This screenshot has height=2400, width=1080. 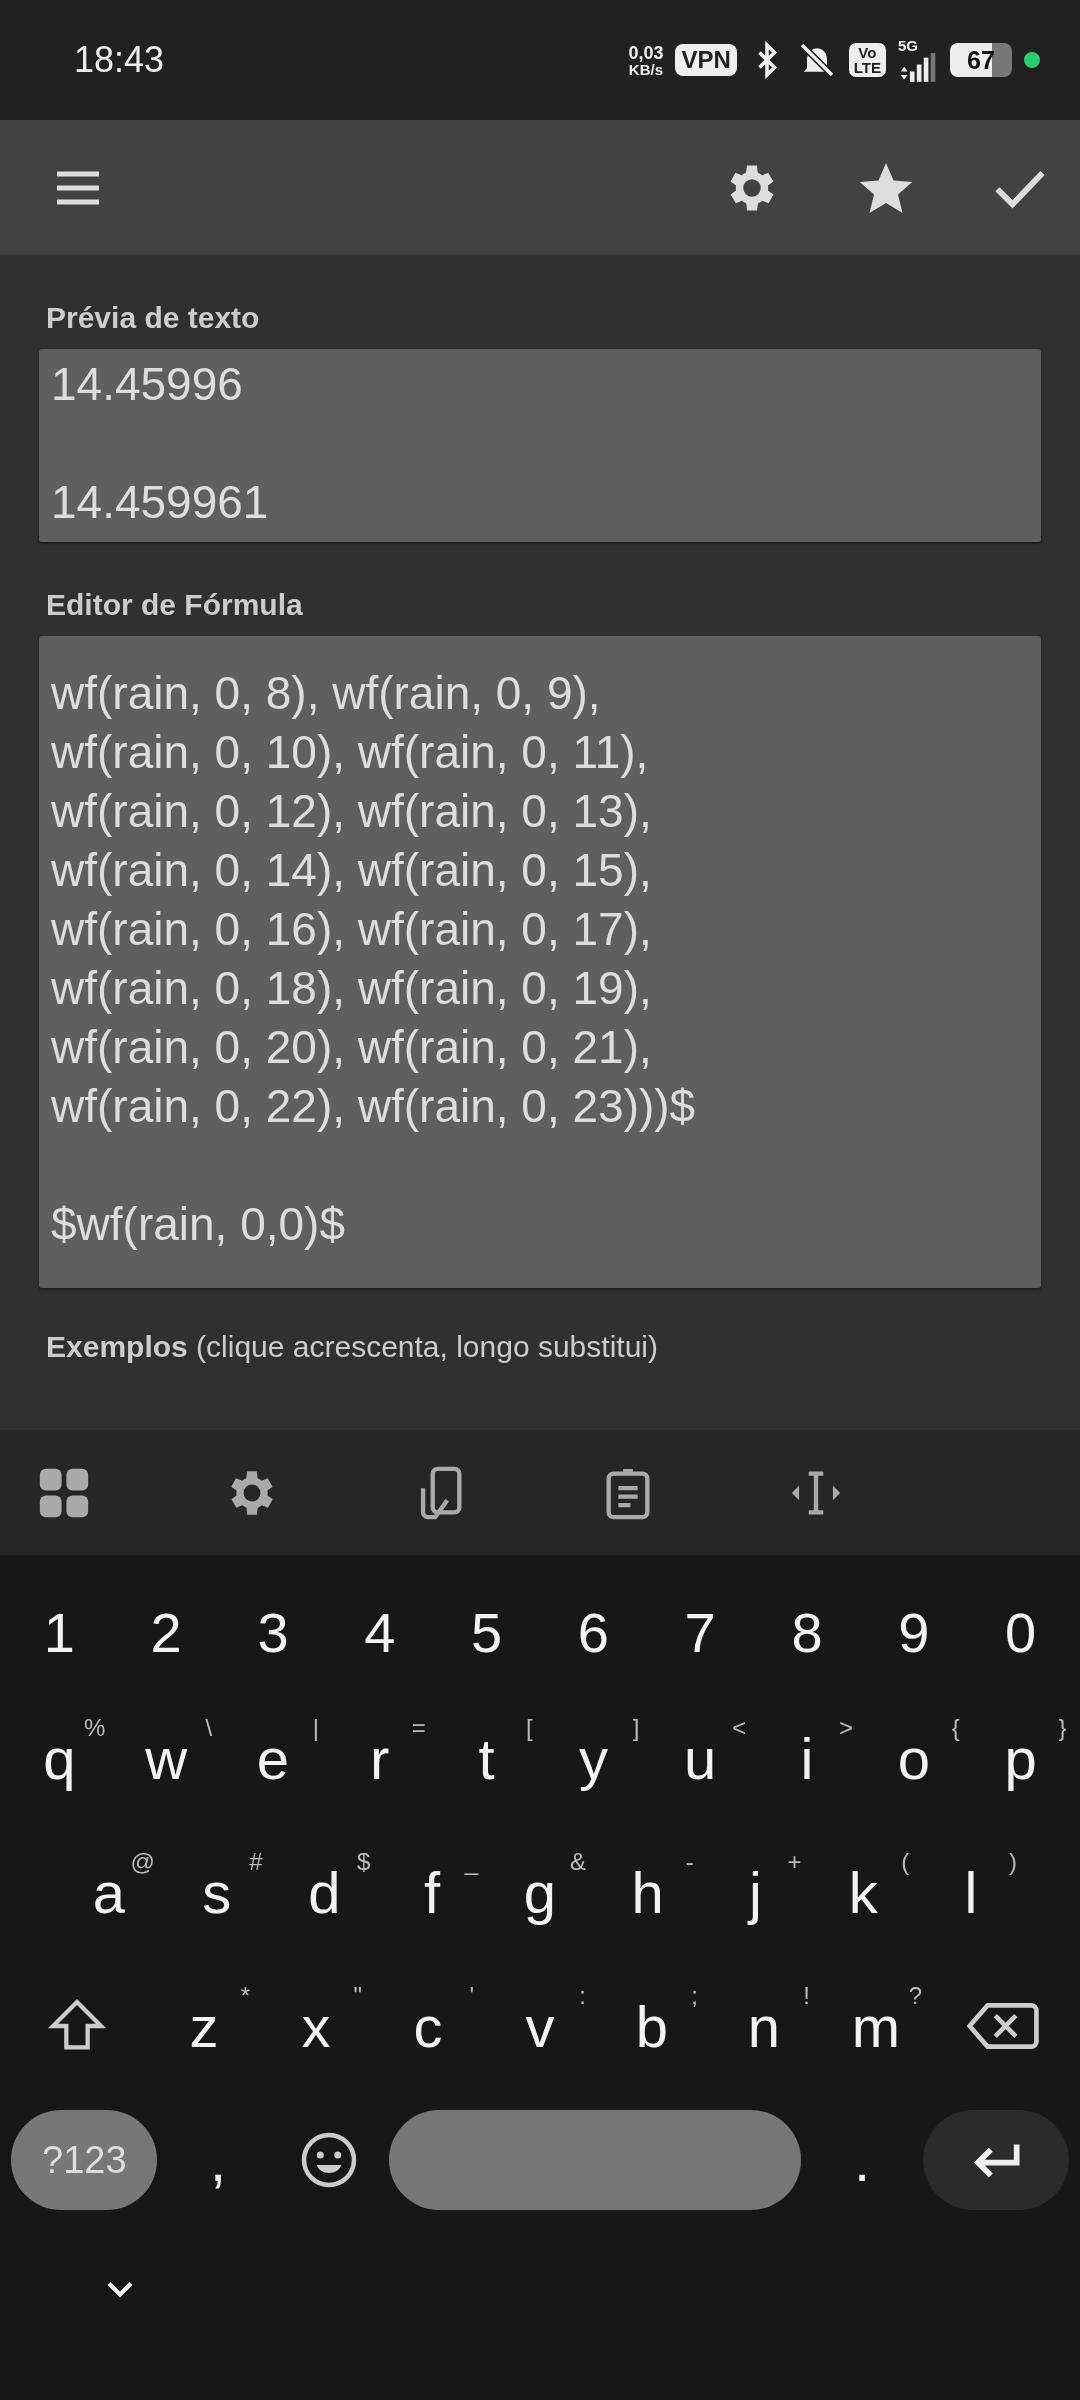 I want to click on key-hint: }, so click(x=1062, y=1728).